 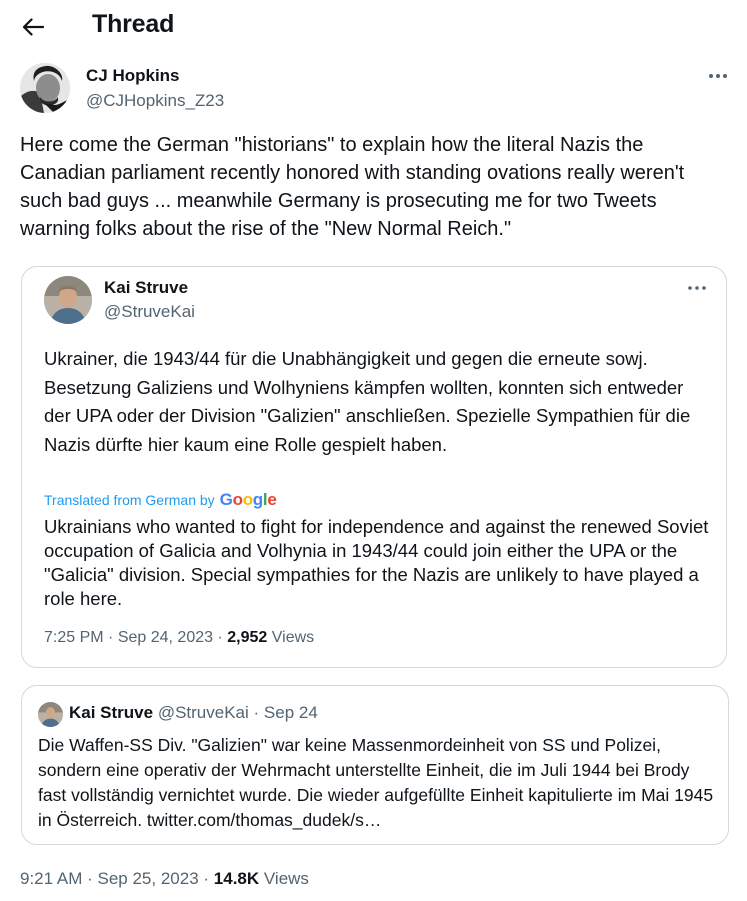 What do you see at coordinates (291, 712) in the screenshot?
I see `nested-date: Sep 24` at bounding box center [291, 712].